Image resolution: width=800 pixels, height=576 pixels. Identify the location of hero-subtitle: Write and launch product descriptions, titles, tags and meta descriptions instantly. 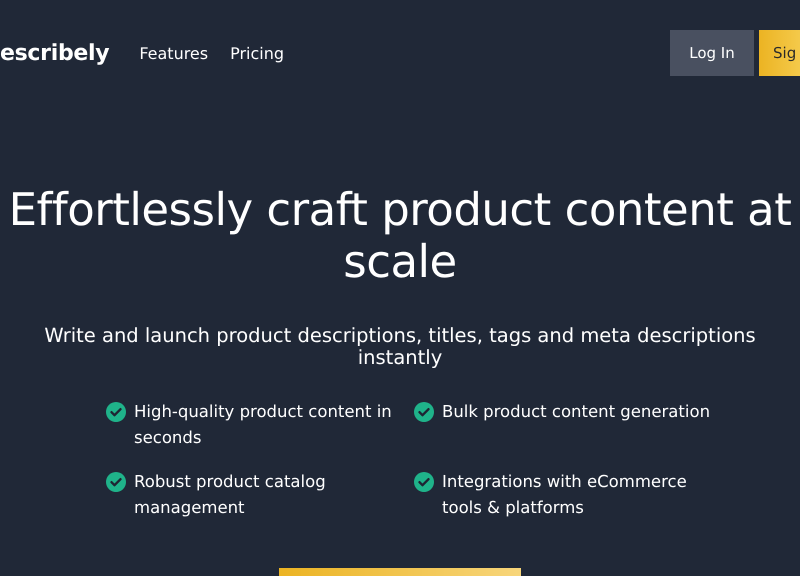
(400, 347).